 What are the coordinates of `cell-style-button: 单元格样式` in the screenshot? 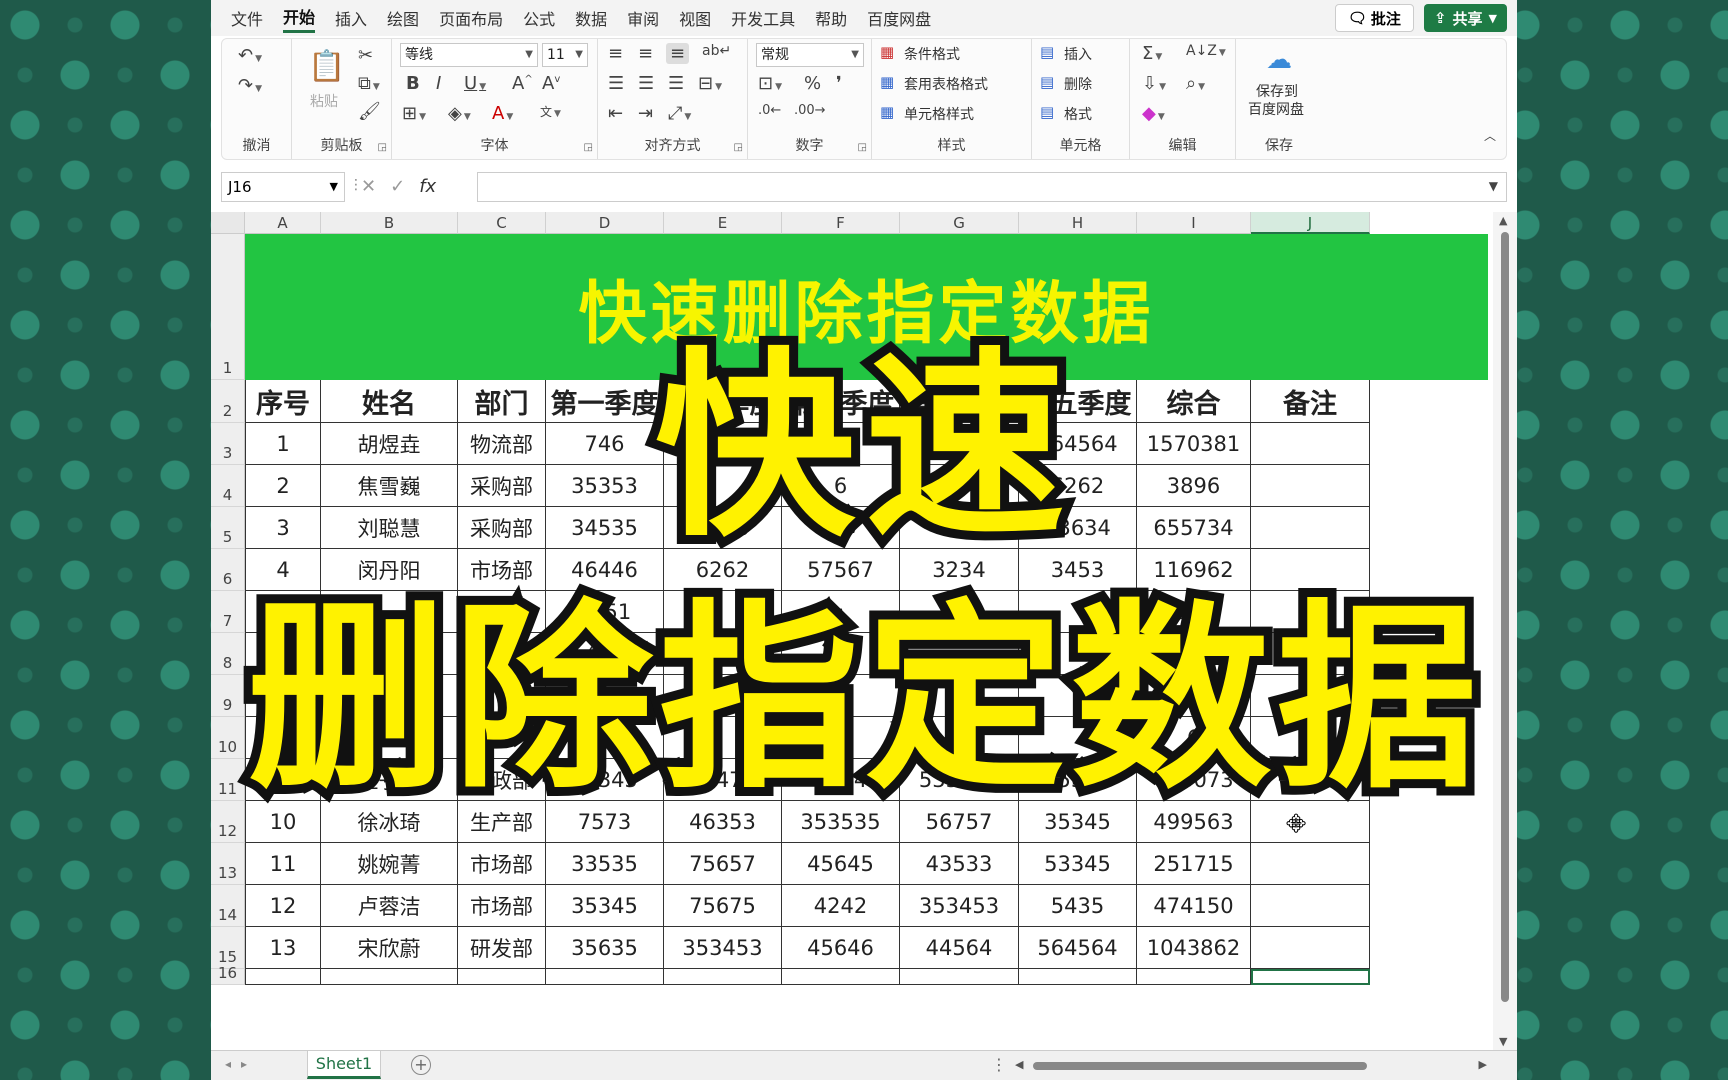 It's located at (939, 114).